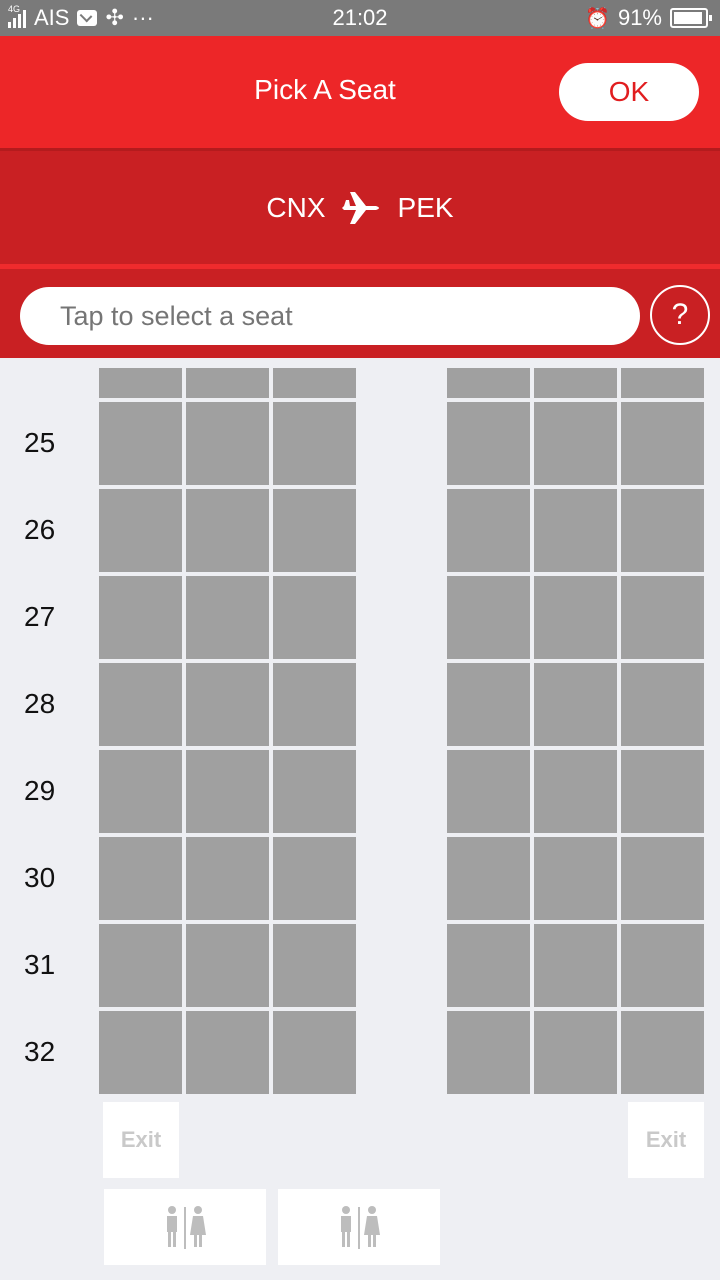  I want to click on seat-32D, so click(488, 1052).